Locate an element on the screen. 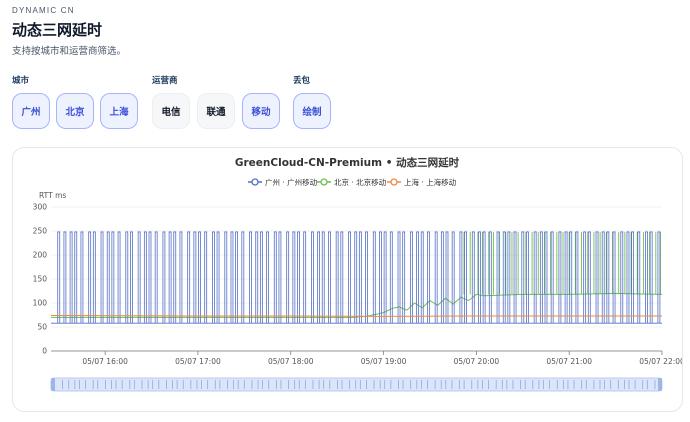  y-tick-label: 200 is located at coordinates (40, 255).